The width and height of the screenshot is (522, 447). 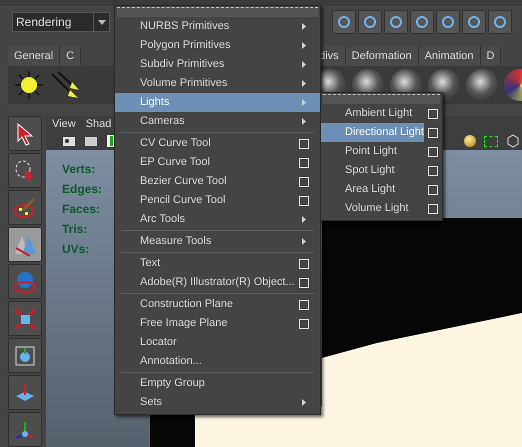 I want to click on sun-icon, so click(x=29, y=85).